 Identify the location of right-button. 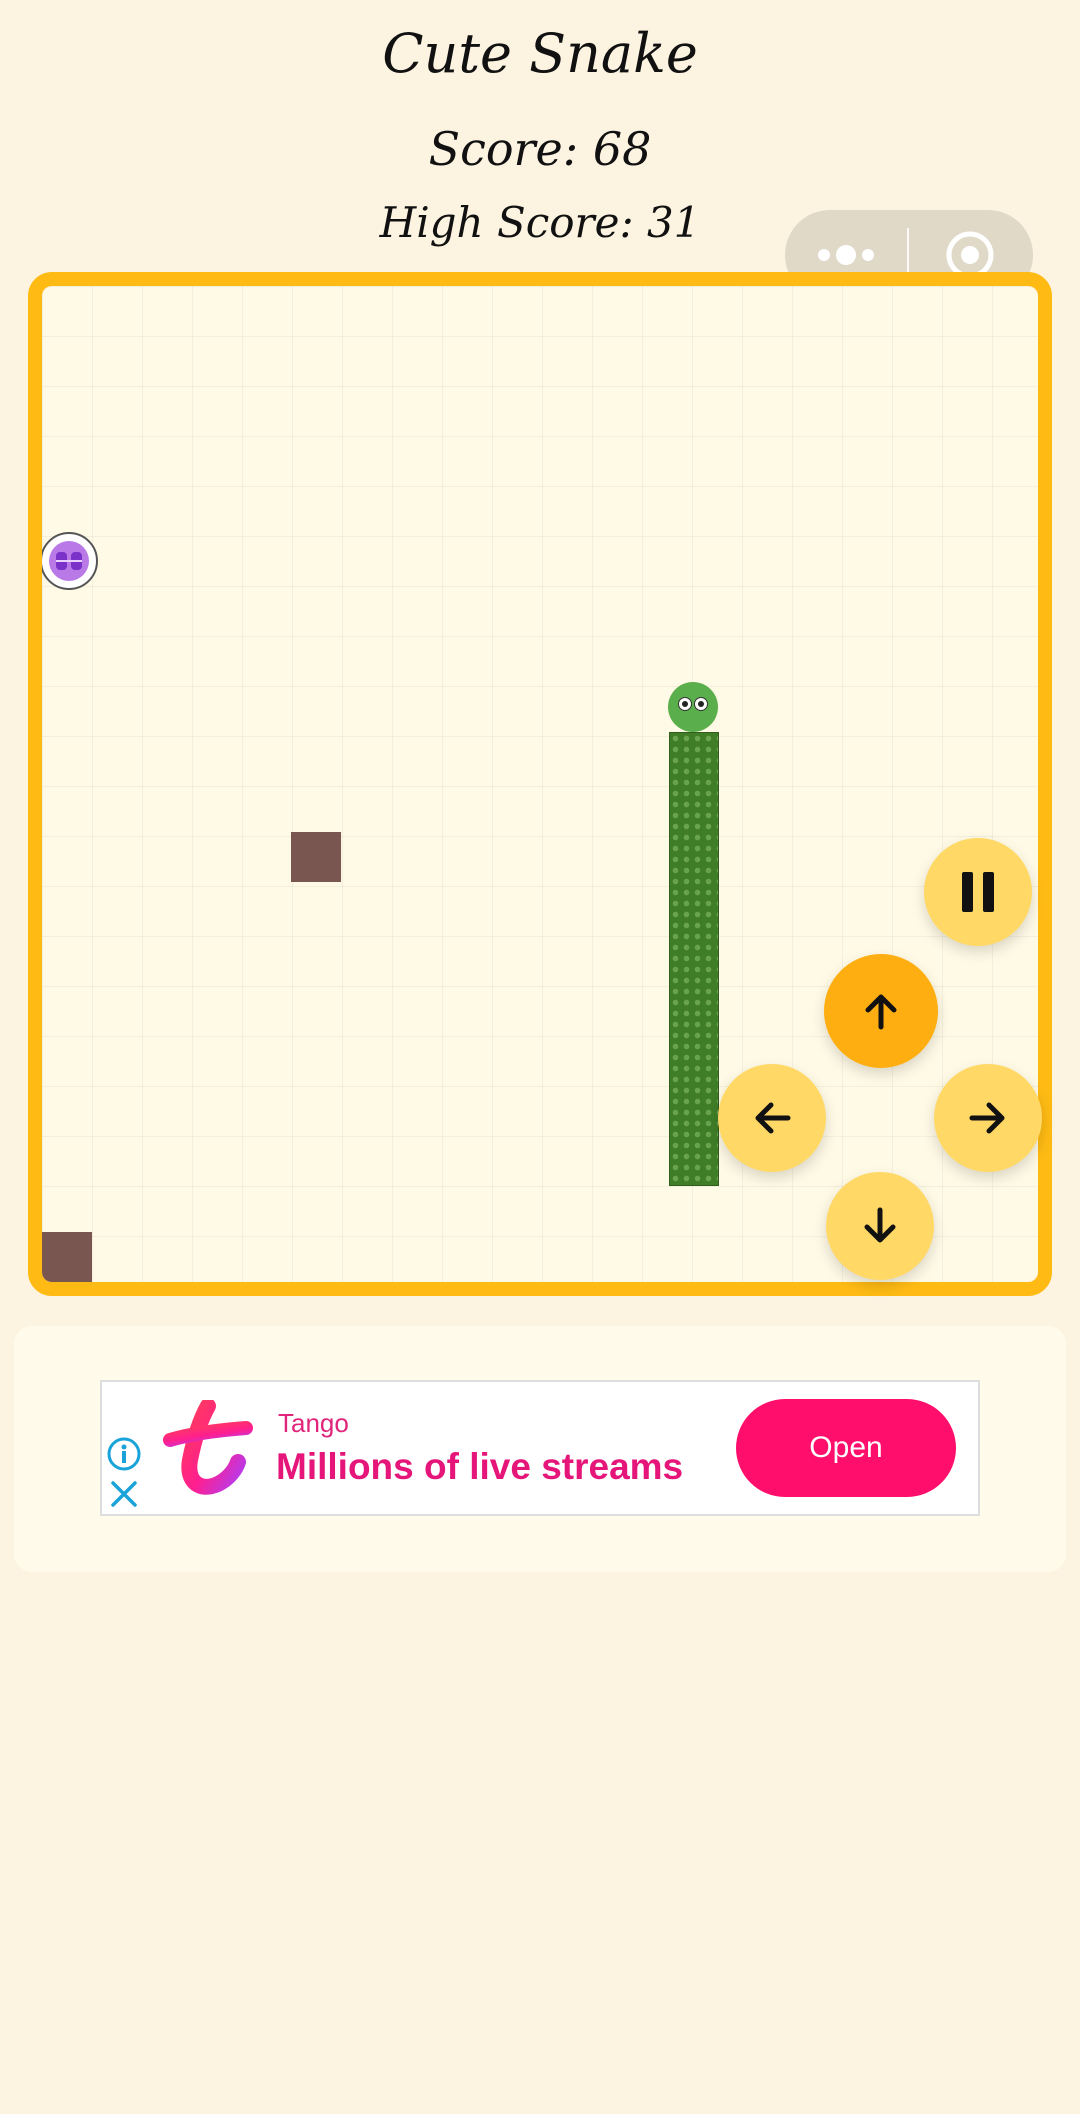
(988, 1118).